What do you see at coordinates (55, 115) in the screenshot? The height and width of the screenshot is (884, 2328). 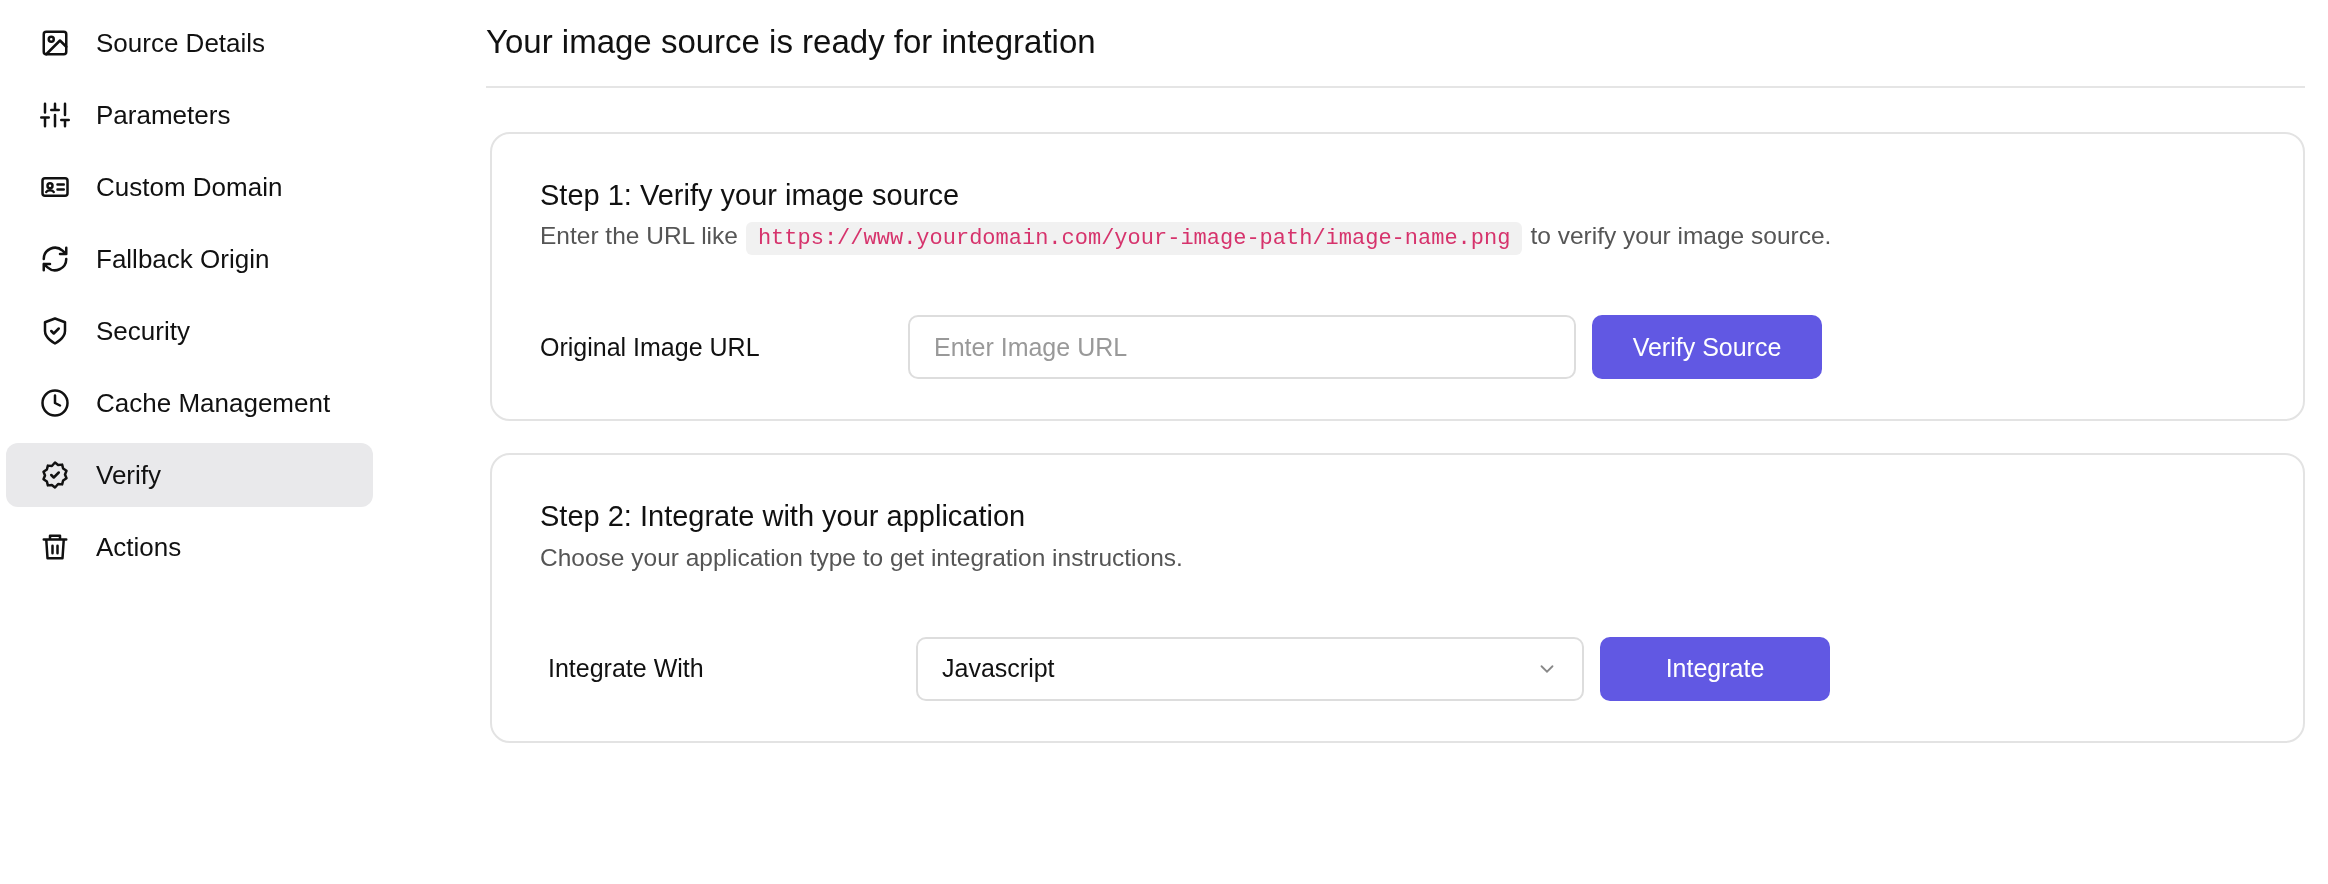 I see `sliders-icon` at bounding box center [55, 115].